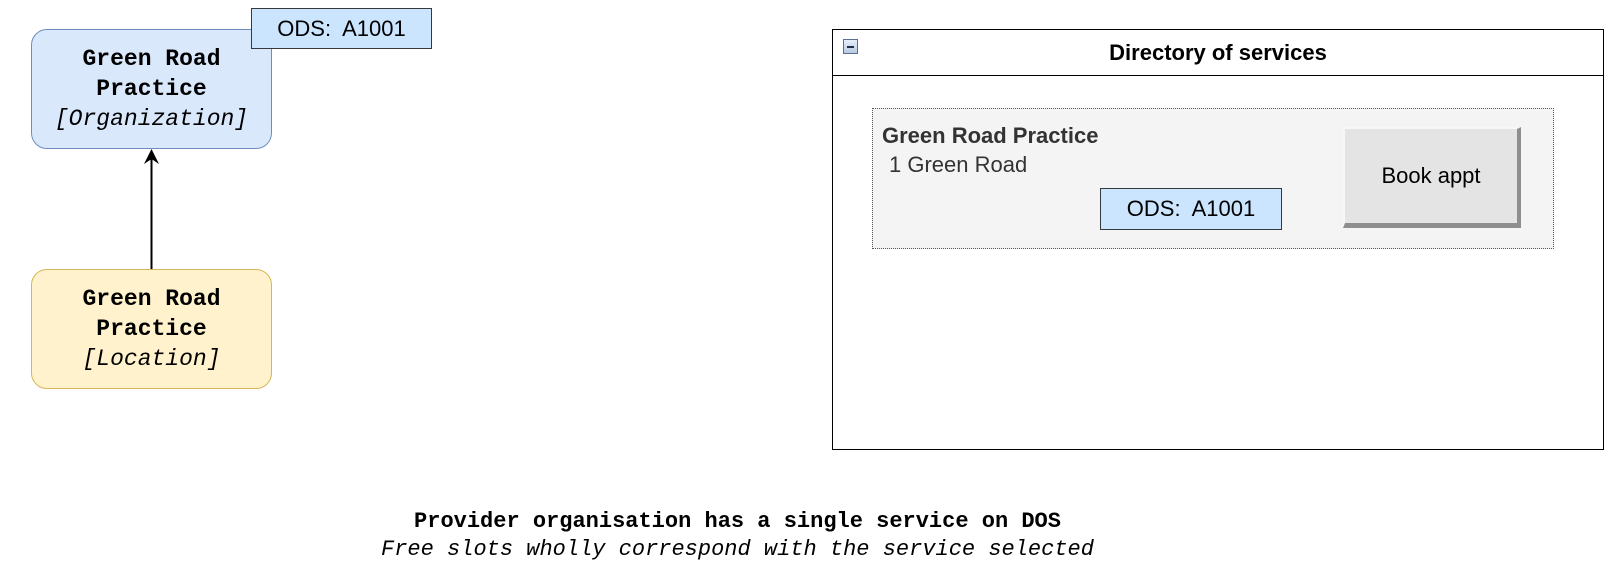 This screenshot has width=1620, height=584. Describe the element at coordinates (151, 59) in the screenshot. I see `organization-name-line1: Green Road` at that location.